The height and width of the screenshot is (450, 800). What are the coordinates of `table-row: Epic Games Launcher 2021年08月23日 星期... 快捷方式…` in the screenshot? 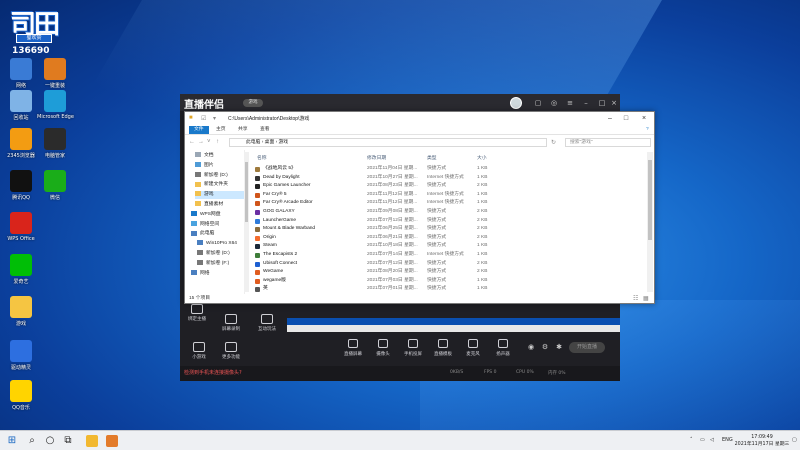 It's located at (451, 186).